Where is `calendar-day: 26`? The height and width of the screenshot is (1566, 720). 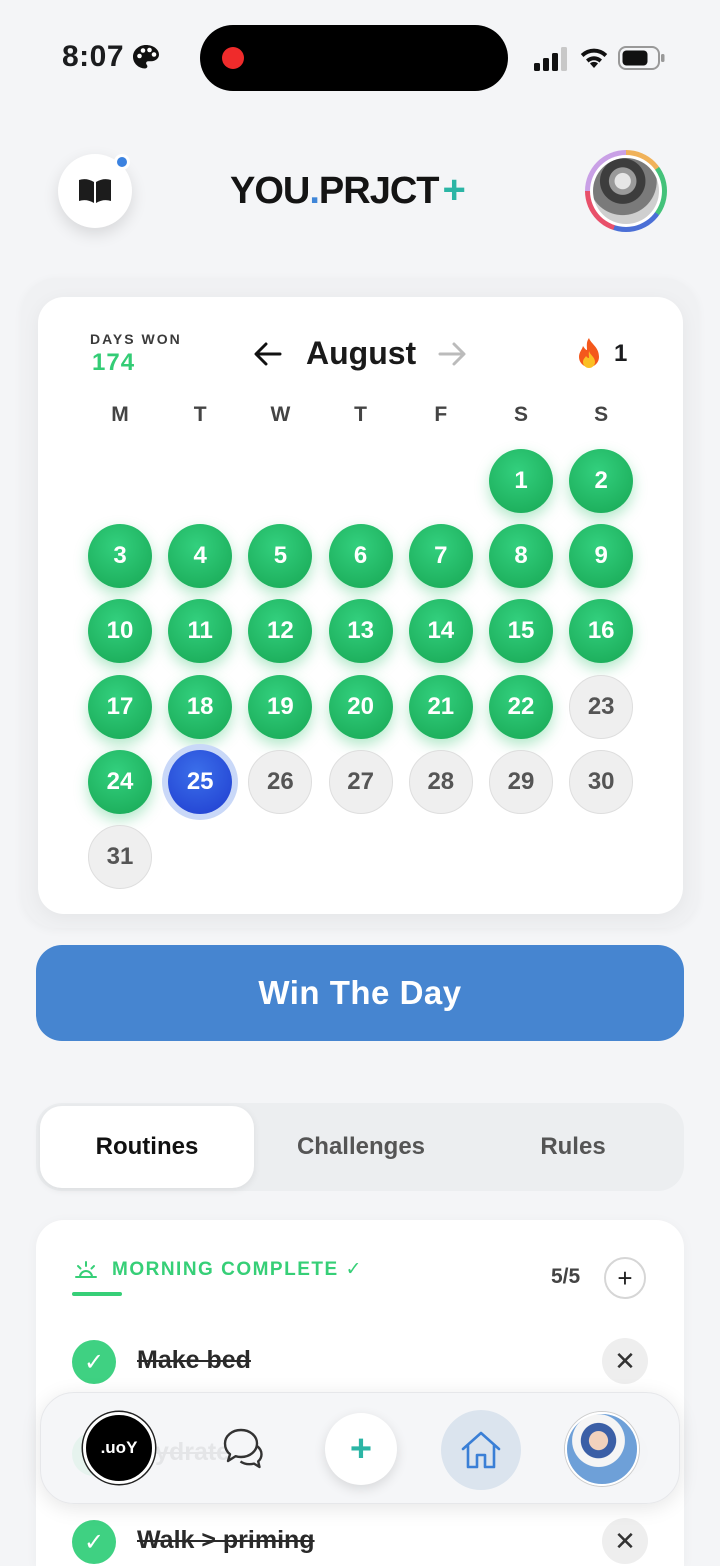 calendar-day: 26 is located at coordinates (280, 781).